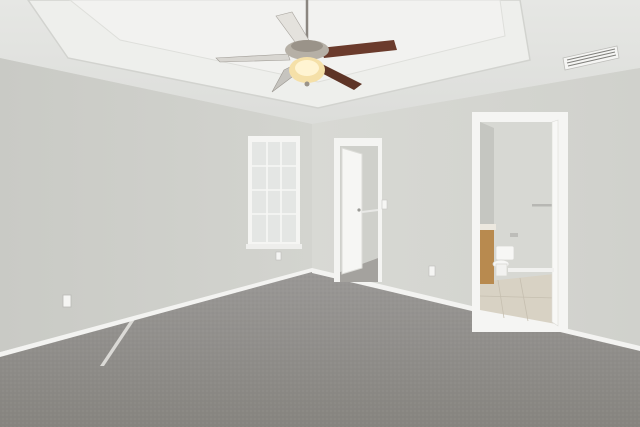  What do you see at coordinates (359, 210) in the screenshot?
I see `closet-door-knob` at bounding box center [359, 210].